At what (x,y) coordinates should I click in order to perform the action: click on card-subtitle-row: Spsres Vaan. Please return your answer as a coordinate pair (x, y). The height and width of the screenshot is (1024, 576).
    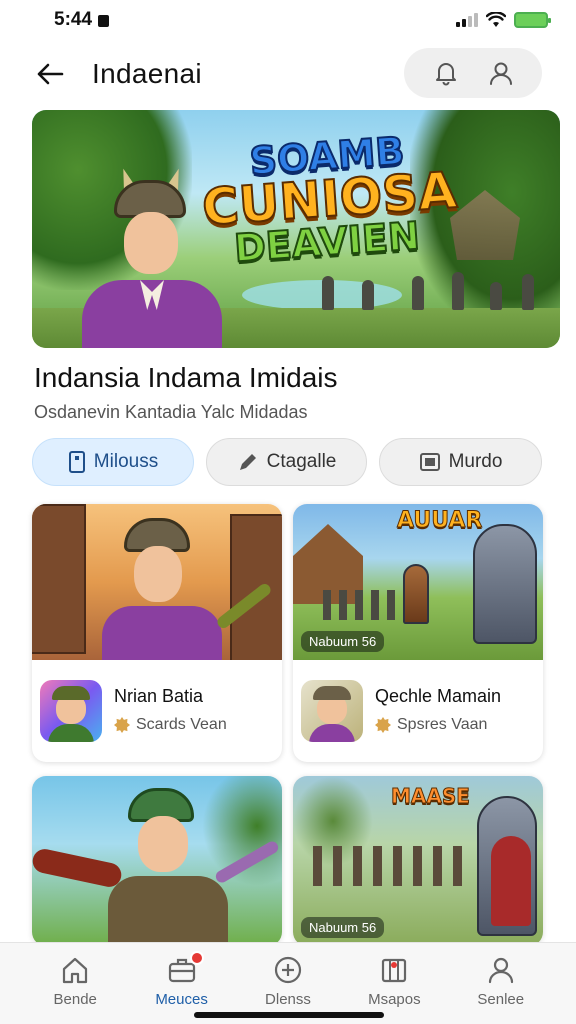
    Looking at the image, I should click on (431, 725).